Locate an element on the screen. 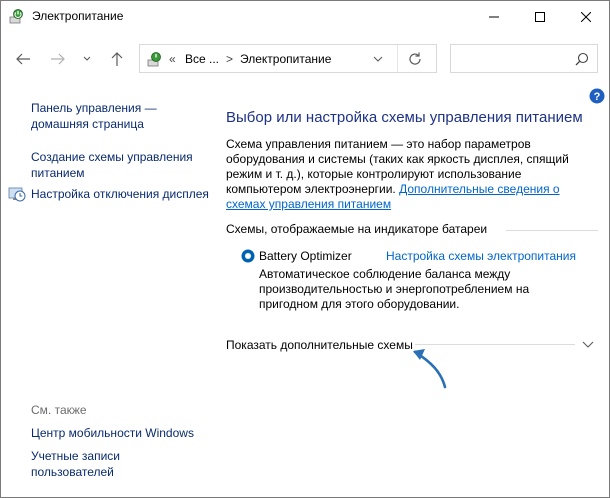 This screenshot has width=610, height=498. recent-locations-button is located at coordinates (87, 59).